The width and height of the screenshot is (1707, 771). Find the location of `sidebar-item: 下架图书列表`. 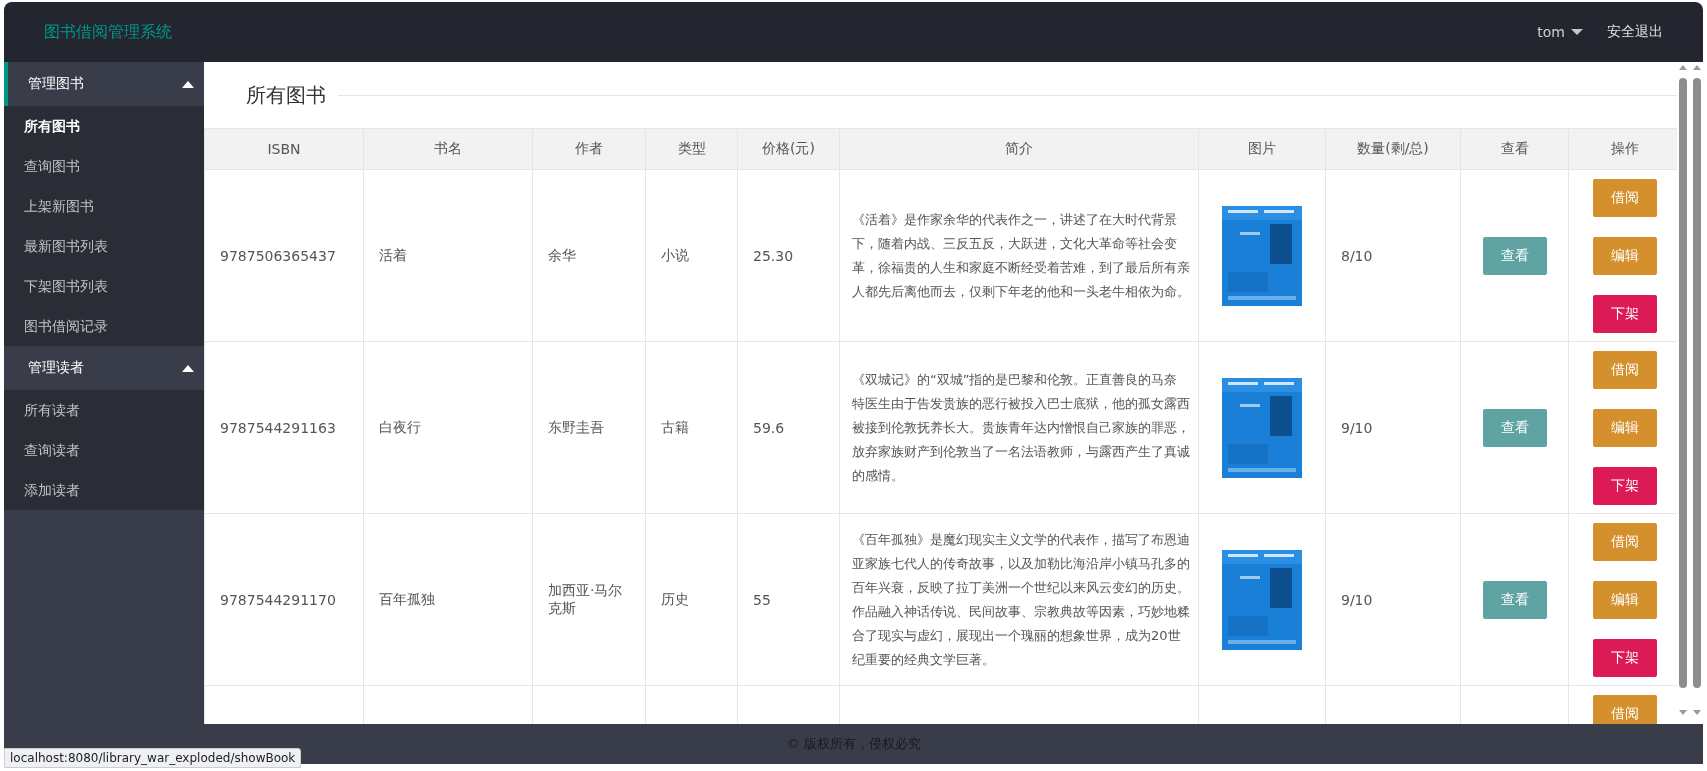

sidebar-item: 下架图书列表 is located at coordinates (104, 286).